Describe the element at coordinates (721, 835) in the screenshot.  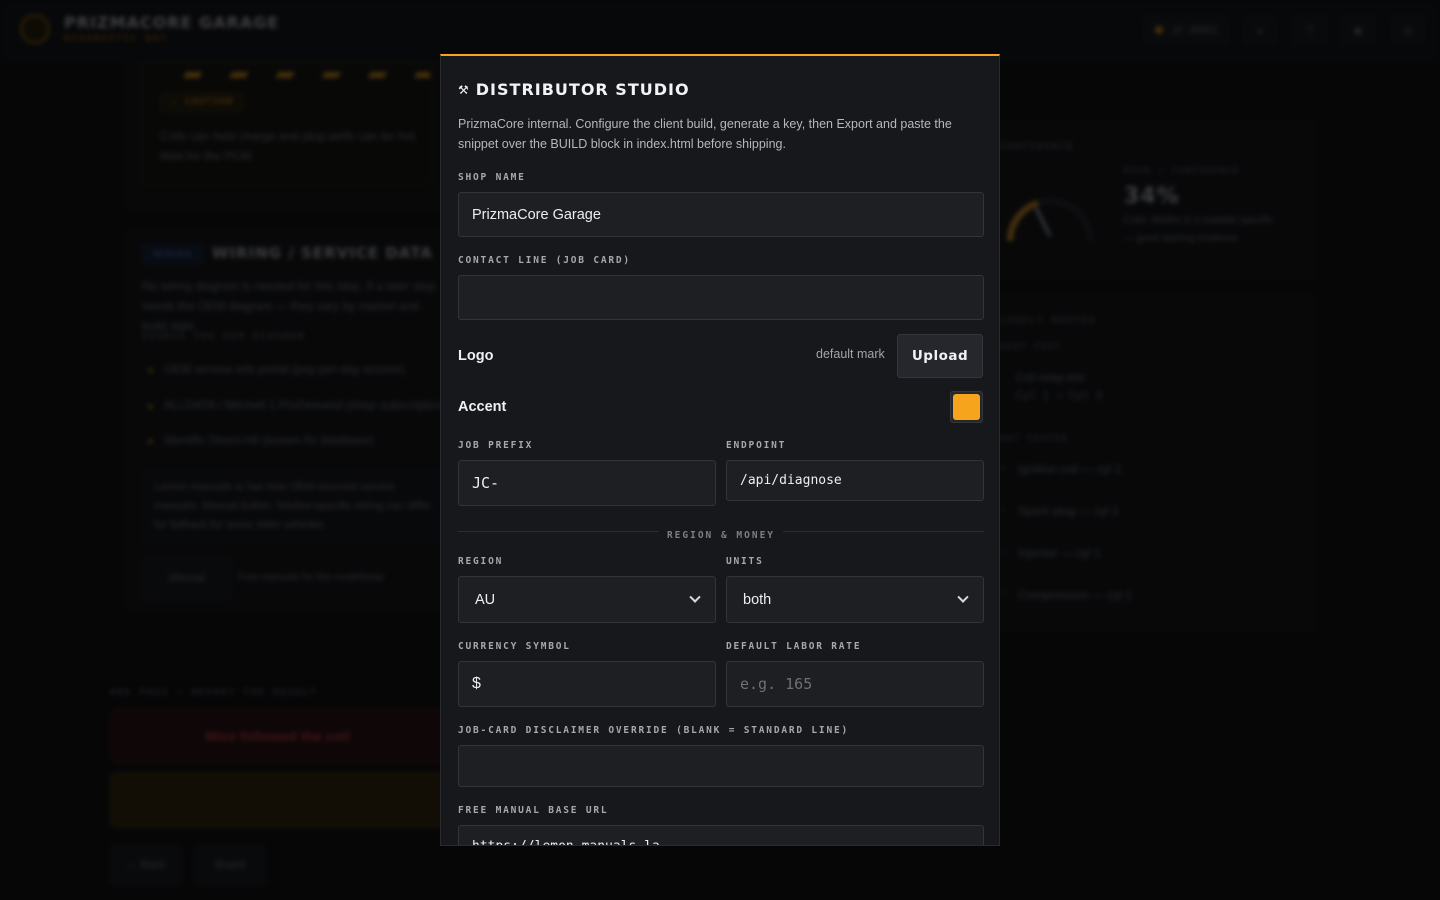
I see `manual-url-input` at that location.